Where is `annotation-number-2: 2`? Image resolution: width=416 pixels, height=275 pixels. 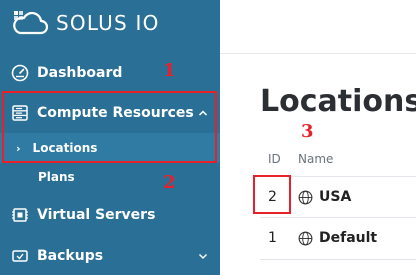 annotation-number-2: 2 is located at coordinates (169, 182).